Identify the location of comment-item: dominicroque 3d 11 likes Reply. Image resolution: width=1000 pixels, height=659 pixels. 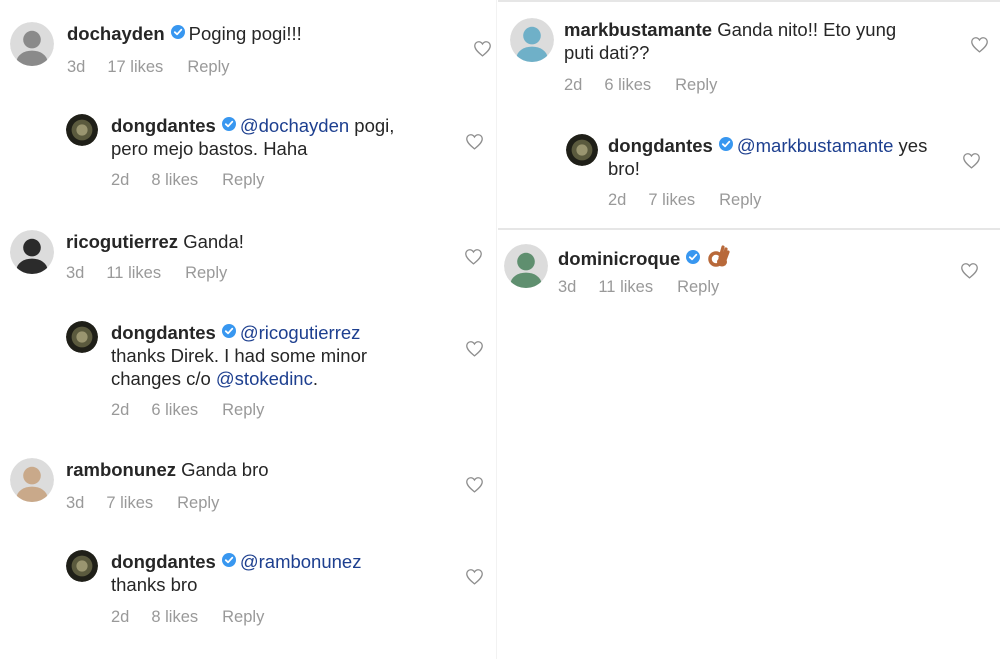
(747, 273).